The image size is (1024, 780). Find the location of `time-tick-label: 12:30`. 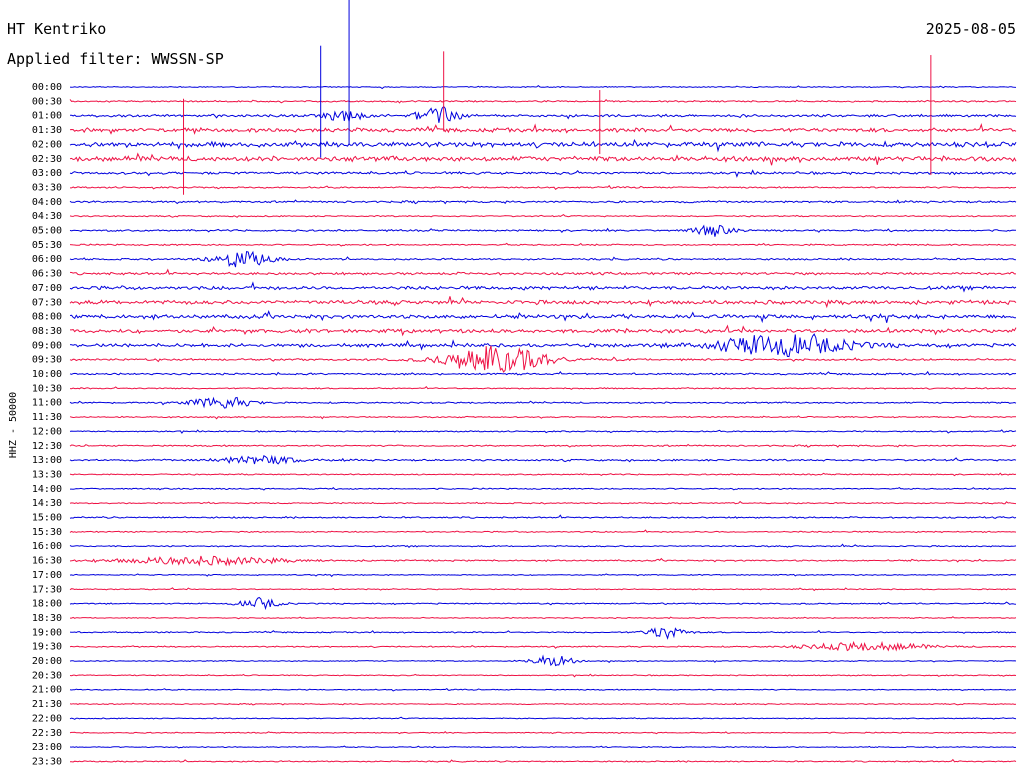

time-tick-label: 12:30 is located at coordinates (47, 446).